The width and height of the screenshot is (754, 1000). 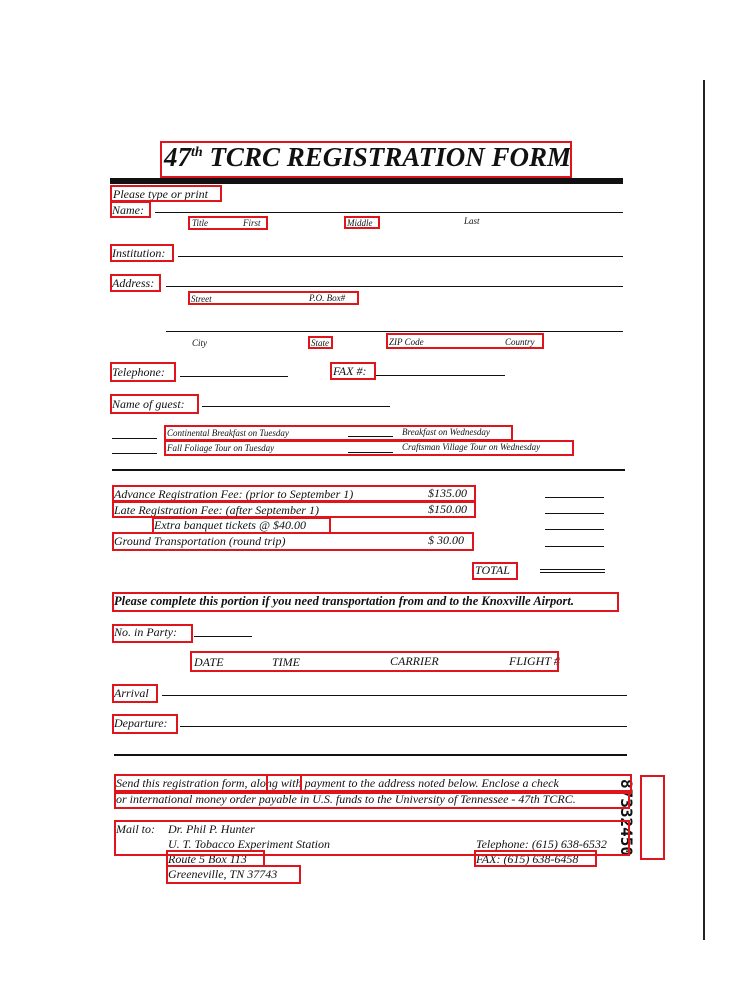 I want to click on fee-banquet-blank, so click(x=574, y=529).